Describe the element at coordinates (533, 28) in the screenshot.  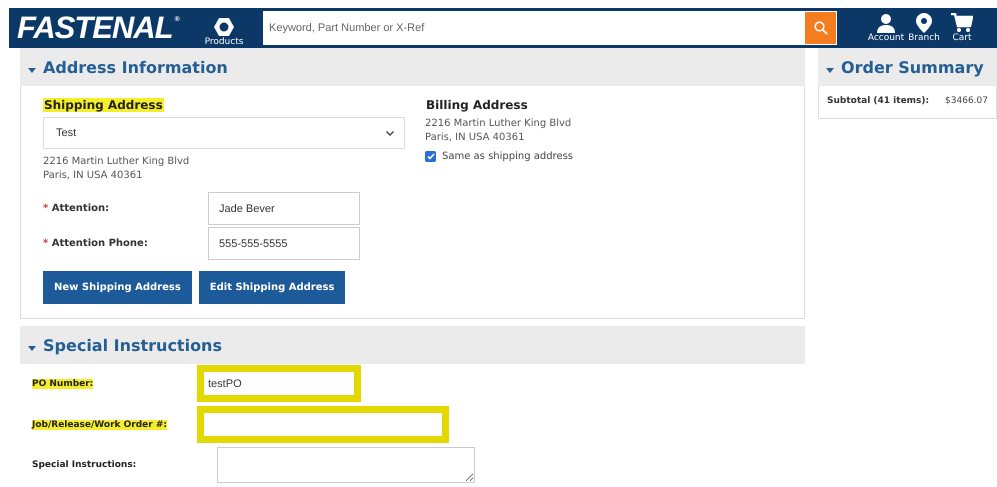
I see `search-field: Keyword, Part Number or X-Ref` at that location.